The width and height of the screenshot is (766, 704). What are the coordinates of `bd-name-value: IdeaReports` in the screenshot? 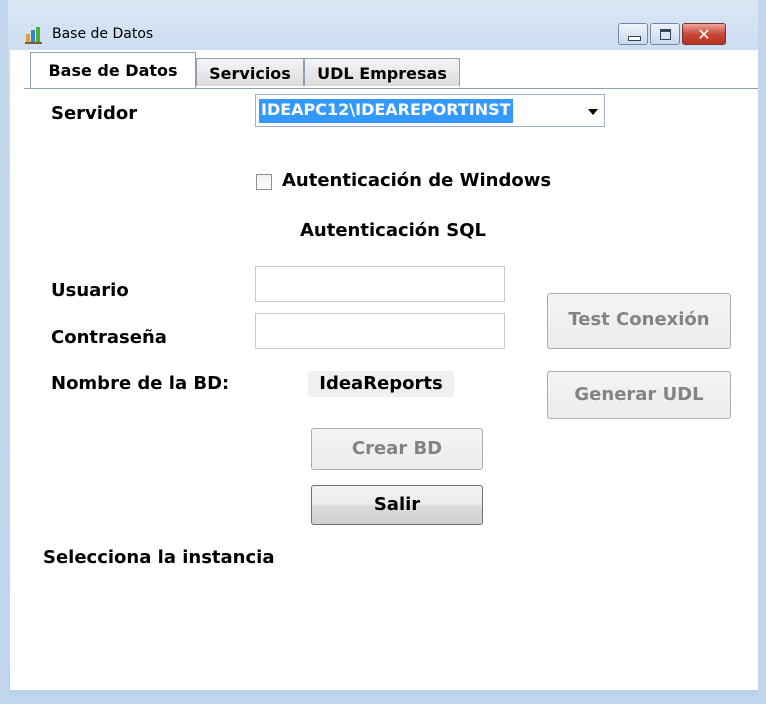 It's located at (381, 384).